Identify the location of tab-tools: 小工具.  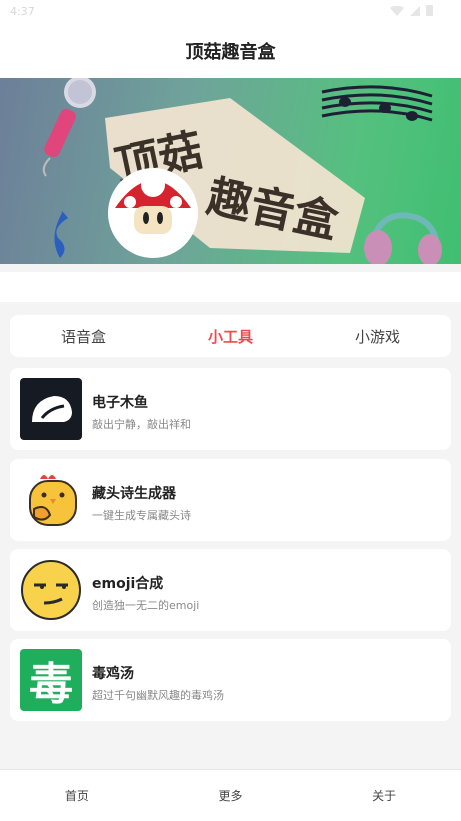
(230, 336).